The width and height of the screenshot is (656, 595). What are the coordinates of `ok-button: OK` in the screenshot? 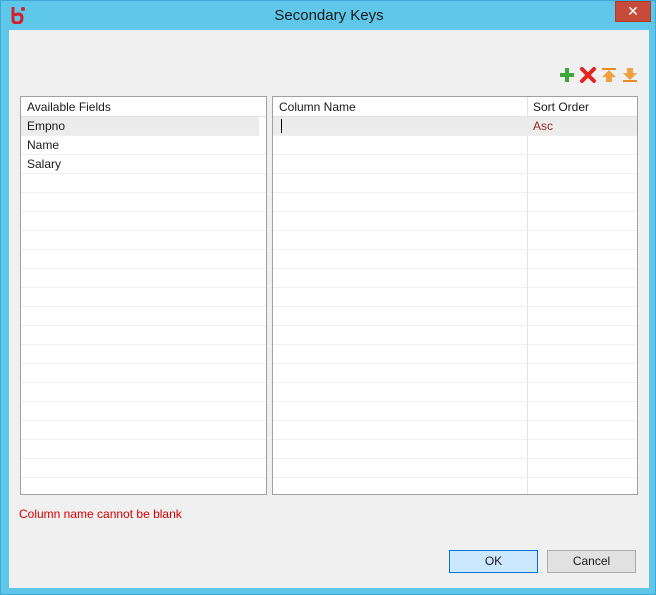 It's located at (493, 561).